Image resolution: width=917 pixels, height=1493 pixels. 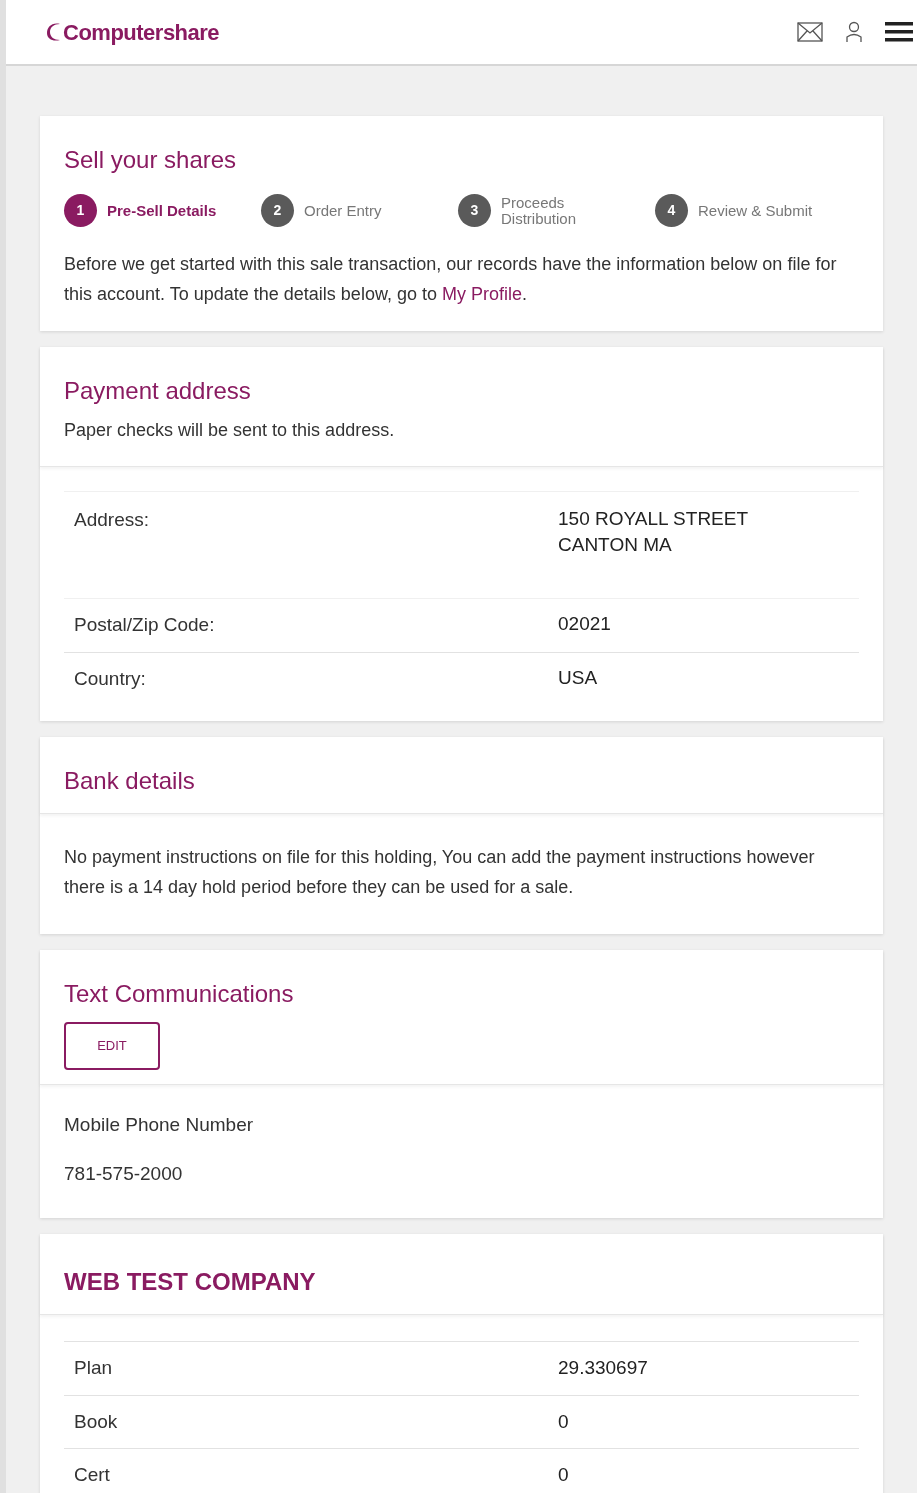 What do you see at coordinates (854, 32) in the screenshot?
I see `user-icon` at bounding box center [854, 32].